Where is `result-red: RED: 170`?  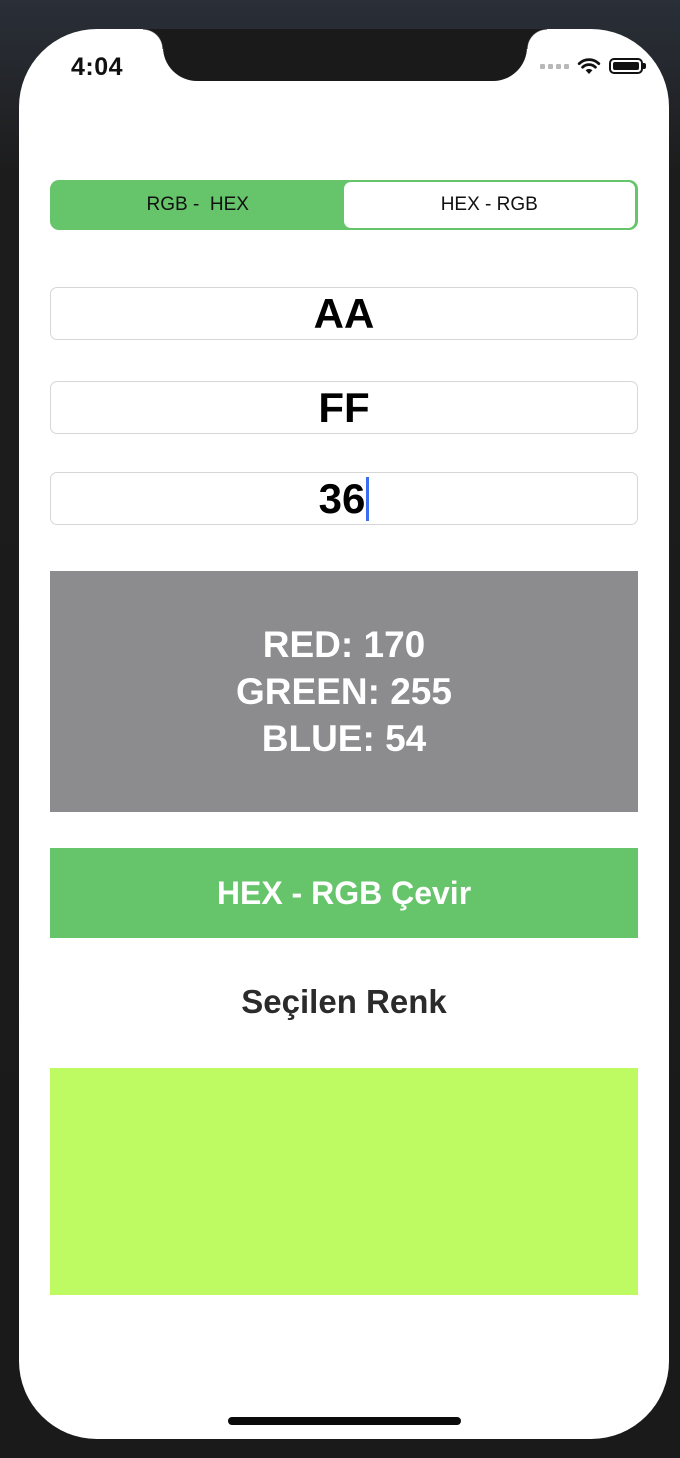
result-red: RED: 170 is located at coordinates (344, 644).